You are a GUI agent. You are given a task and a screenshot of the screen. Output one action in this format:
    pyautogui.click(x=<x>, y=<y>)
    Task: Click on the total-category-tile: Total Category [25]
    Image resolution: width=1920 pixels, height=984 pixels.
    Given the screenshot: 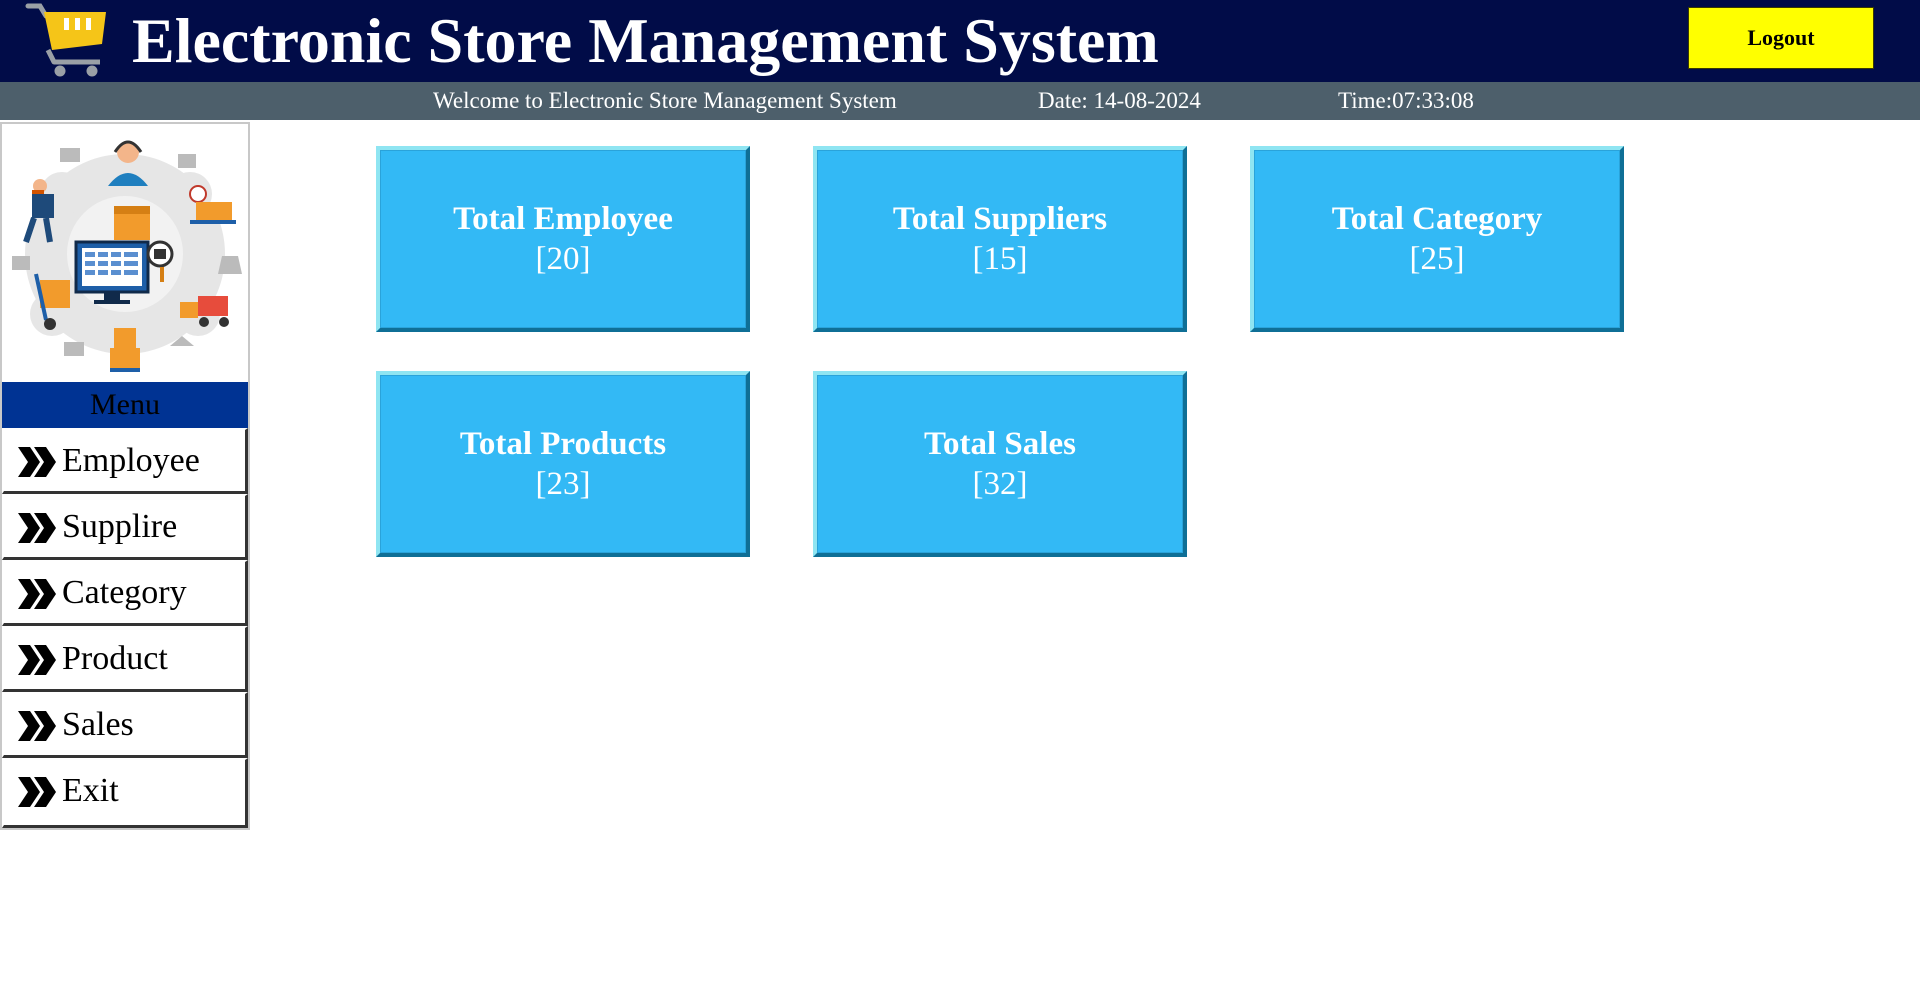 What is the action you would take?
    pyautogui.click(x=1437, y=239)
    